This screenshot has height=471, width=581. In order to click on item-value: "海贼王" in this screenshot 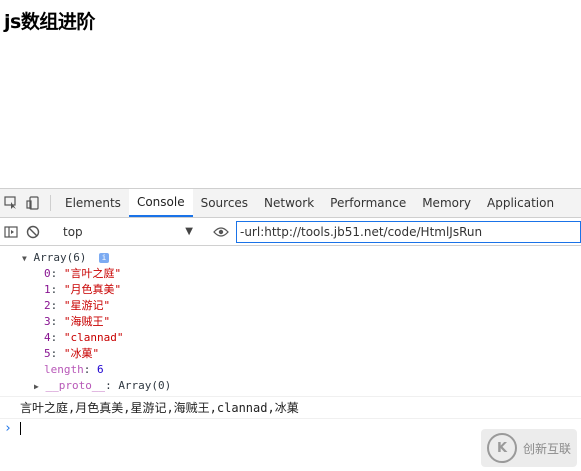, I will do `click(87, 321)`.